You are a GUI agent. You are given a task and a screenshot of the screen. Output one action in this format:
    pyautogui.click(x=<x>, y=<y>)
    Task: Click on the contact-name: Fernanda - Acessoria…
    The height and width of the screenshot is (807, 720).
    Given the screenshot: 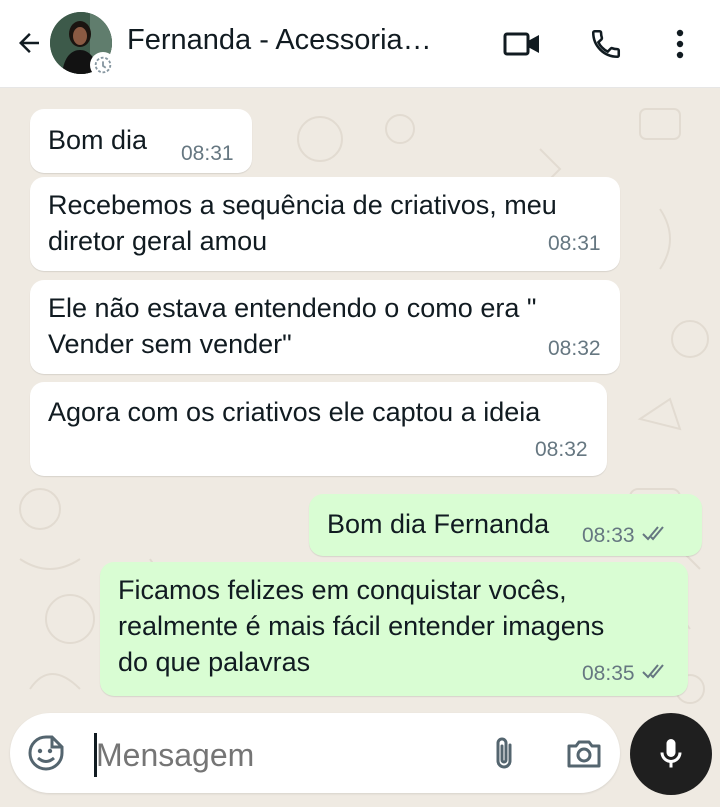 What is the action you would take?
    pyautogui.click(x=299, y=40)
    